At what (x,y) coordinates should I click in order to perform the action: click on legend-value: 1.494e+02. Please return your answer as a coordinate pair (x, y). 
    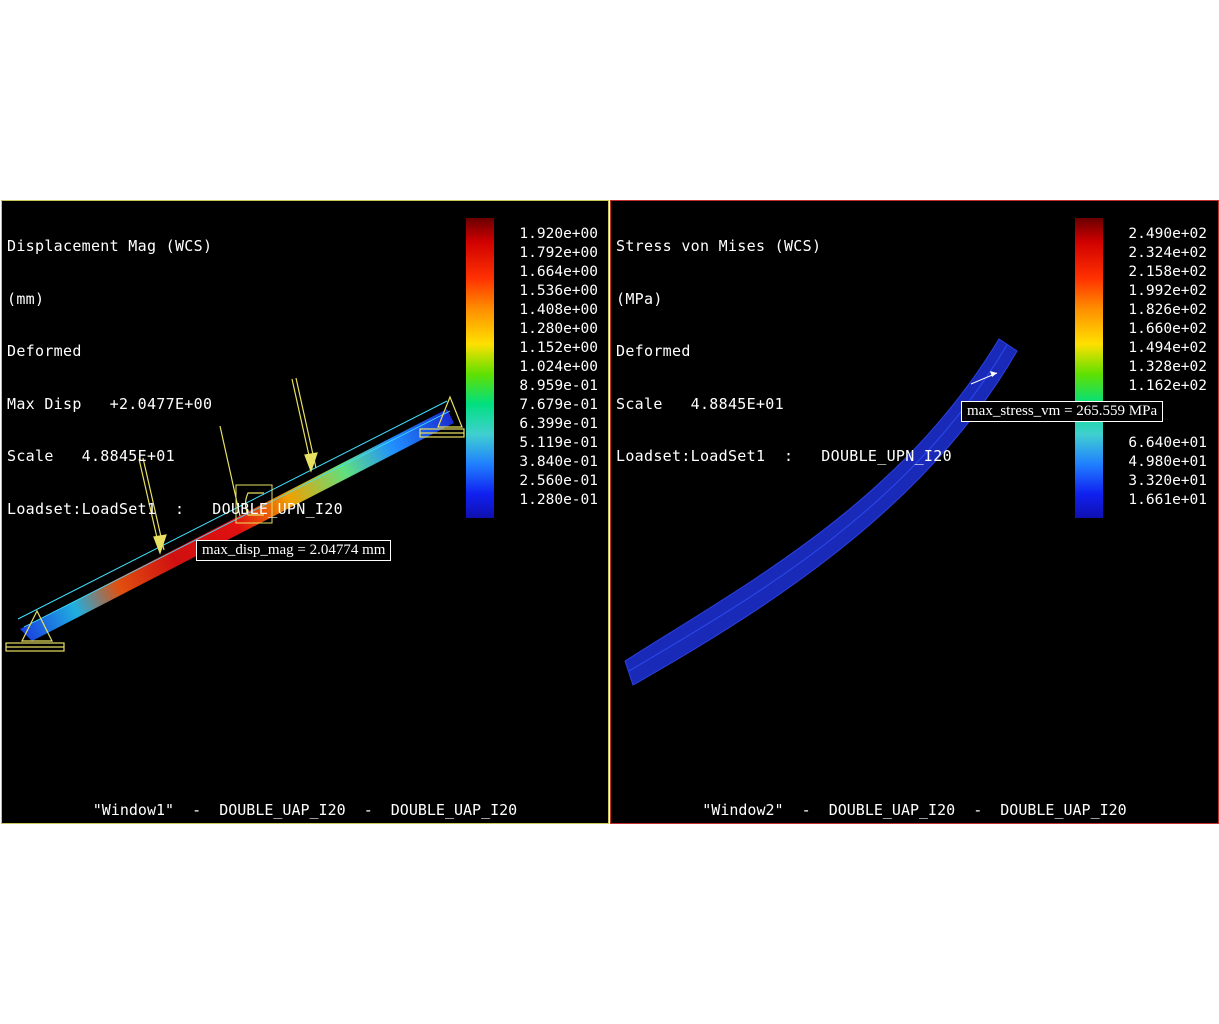
    Looking at the image, I should click on (1167, 348).